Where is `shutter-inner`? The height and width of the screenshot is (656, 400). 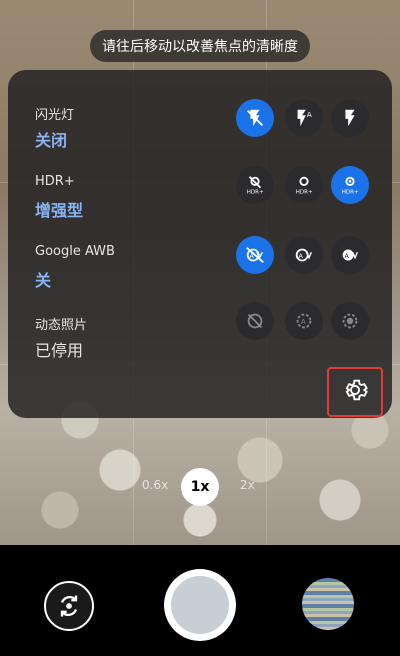
shutter-inner is located at coordinates (200, 605).